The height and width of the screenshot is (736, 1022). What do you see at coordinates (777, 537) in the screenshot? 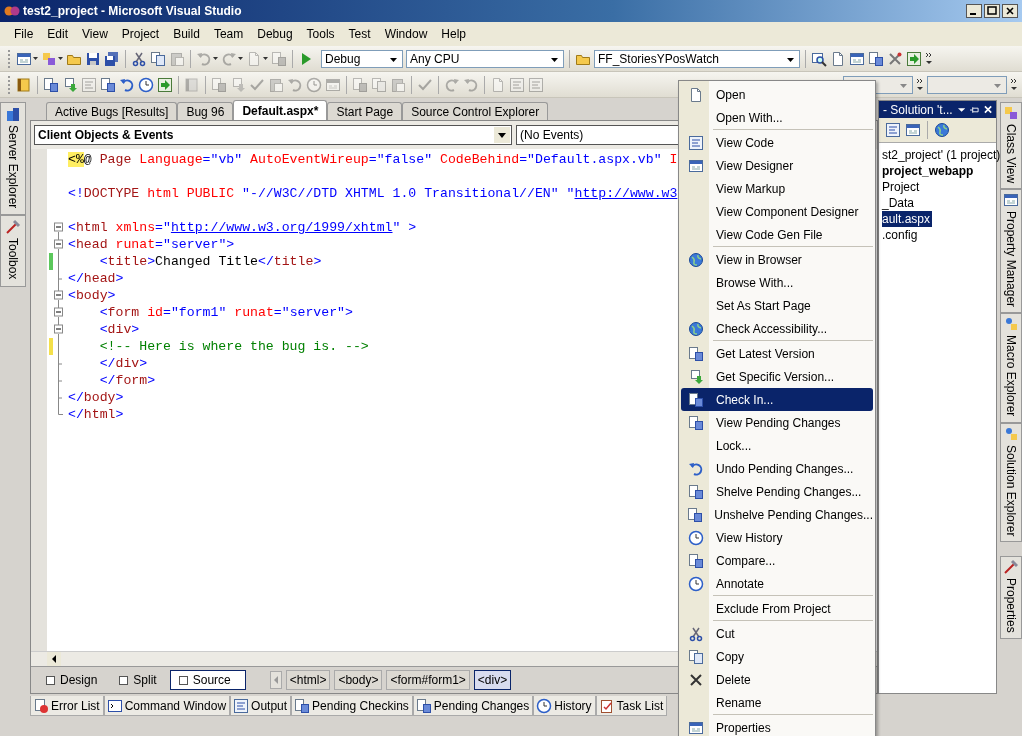
I see `context-menu-item: View History` at bounding box center [777, 537].